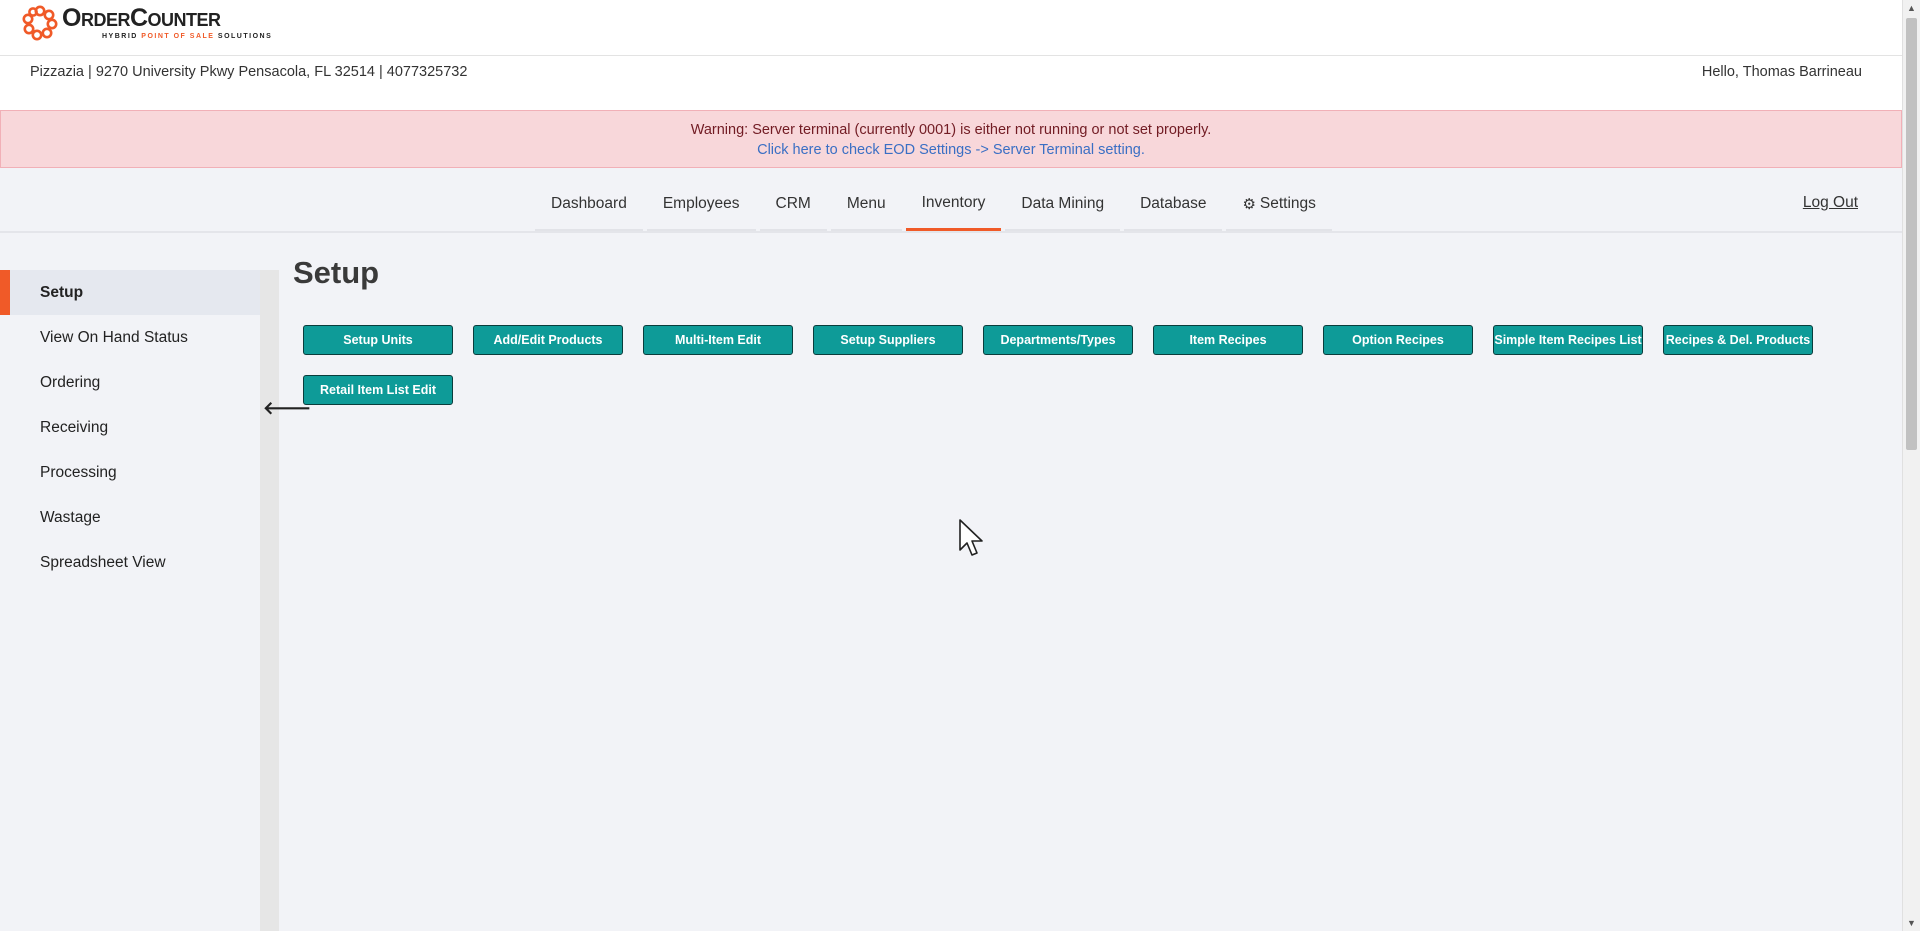  I want to click on setup-units-button: Setup Units, so click(378, 340).